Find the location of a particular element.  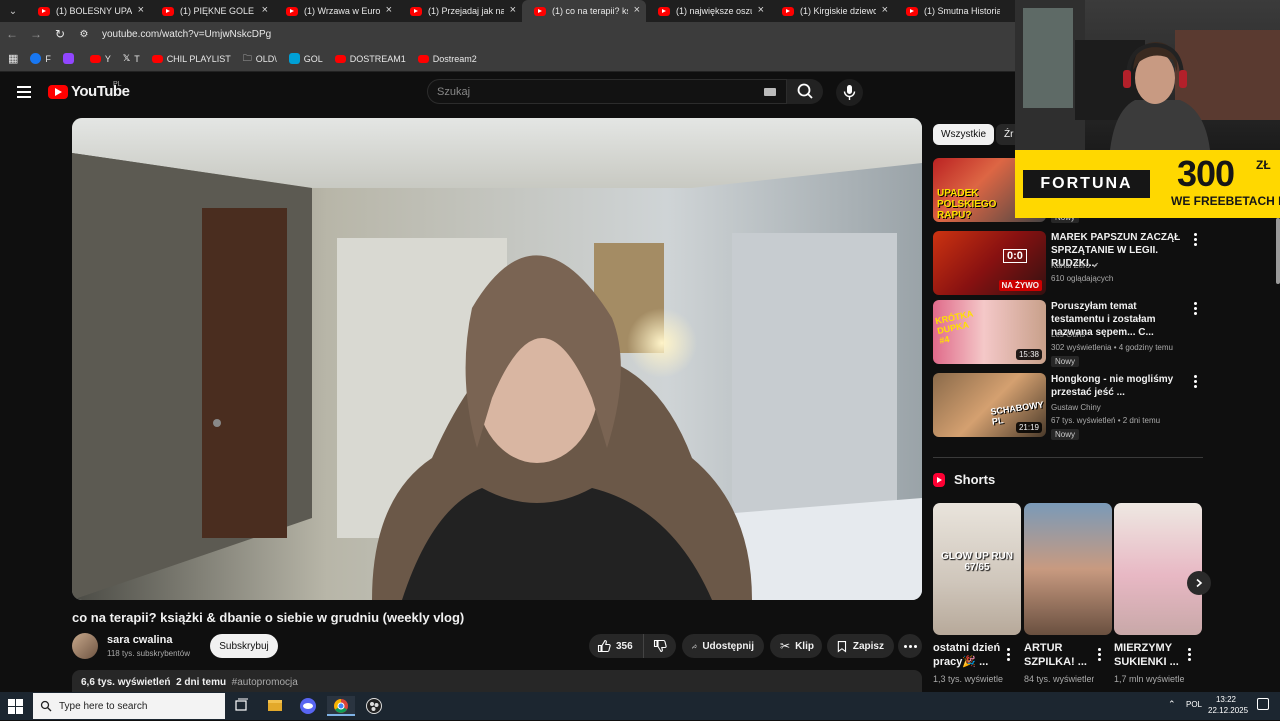

folder-icon: 🗀 is located at coordinates (247, 57).